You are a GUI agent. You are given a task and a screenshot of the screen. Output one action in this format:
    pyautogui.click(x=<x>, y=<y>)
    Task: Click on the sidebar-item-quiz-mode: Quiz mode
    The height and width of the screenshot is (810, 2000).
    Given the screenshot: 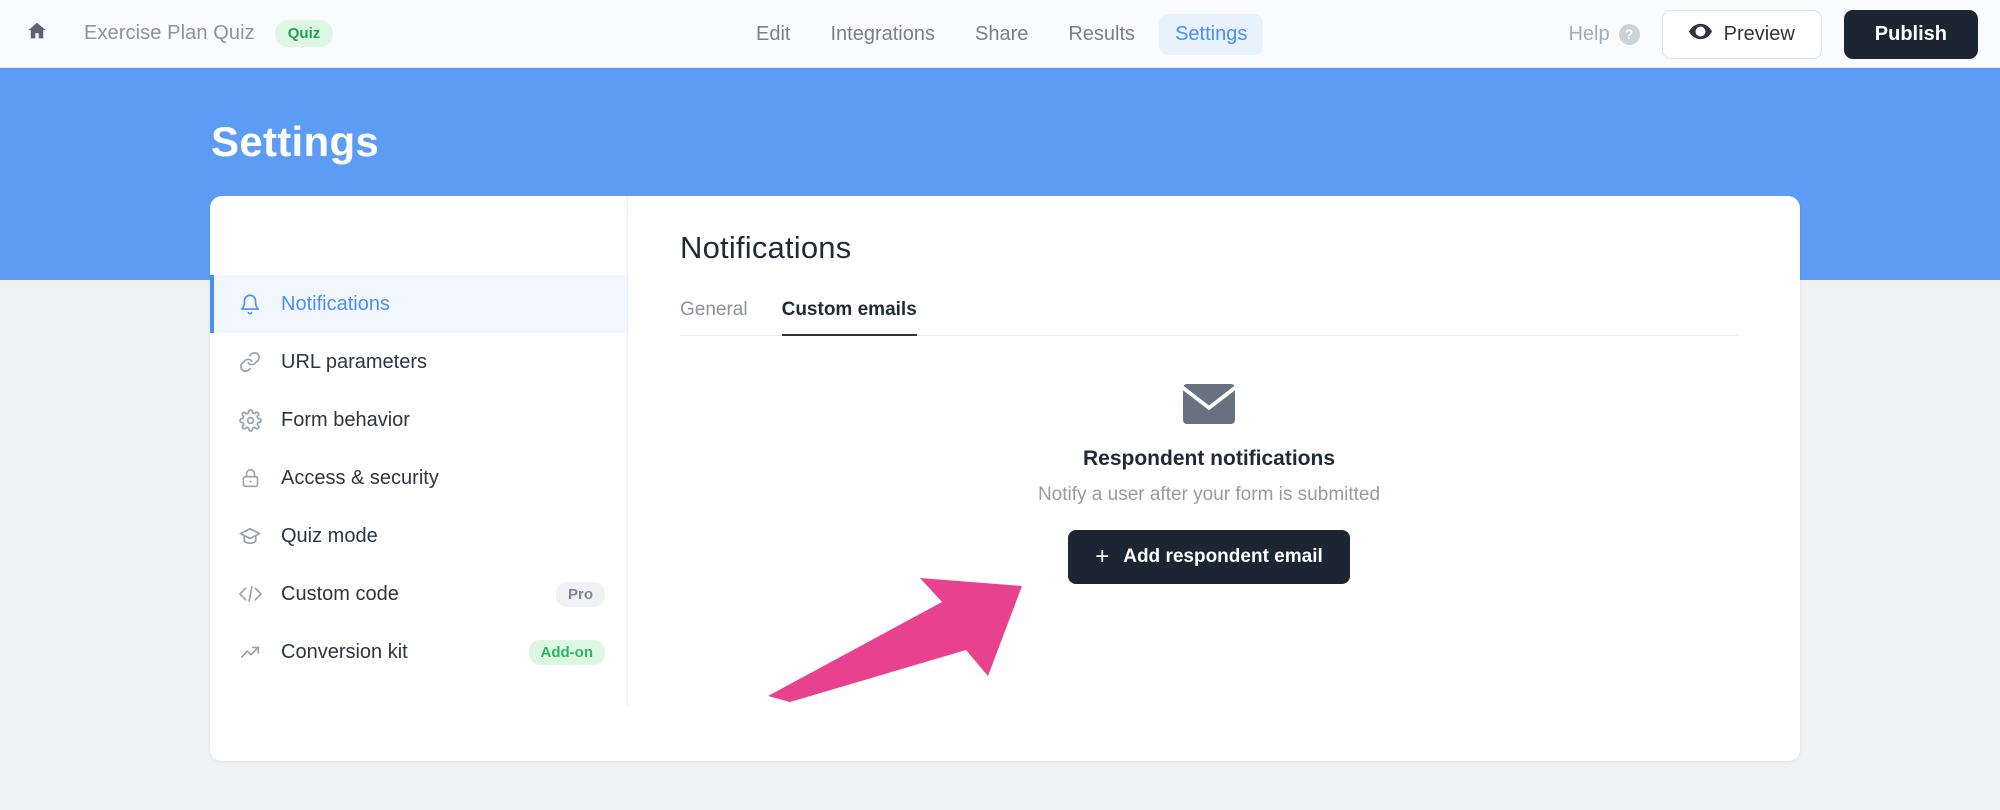 What is the action you would take?
    pyautogui.click(x=418, y=536)
    